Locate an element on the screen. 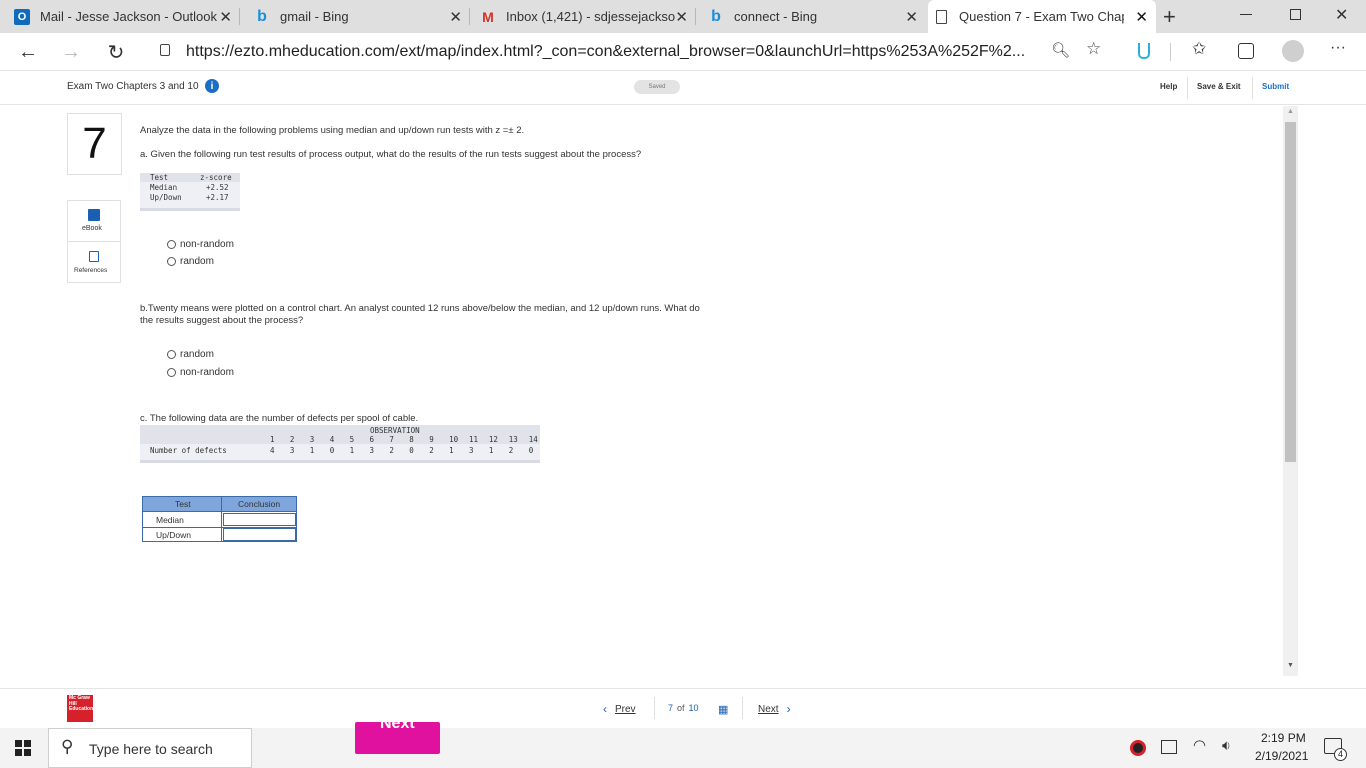 This screenshot has width=1366, height=768. clock-date: 2/19/2021 is located at coordinates (1281, 756).